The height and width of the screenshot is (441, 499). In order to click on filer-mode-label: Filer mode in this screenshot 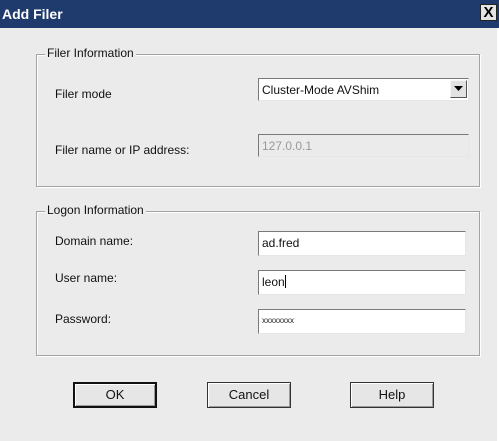, I will do `click(83, 94)`.